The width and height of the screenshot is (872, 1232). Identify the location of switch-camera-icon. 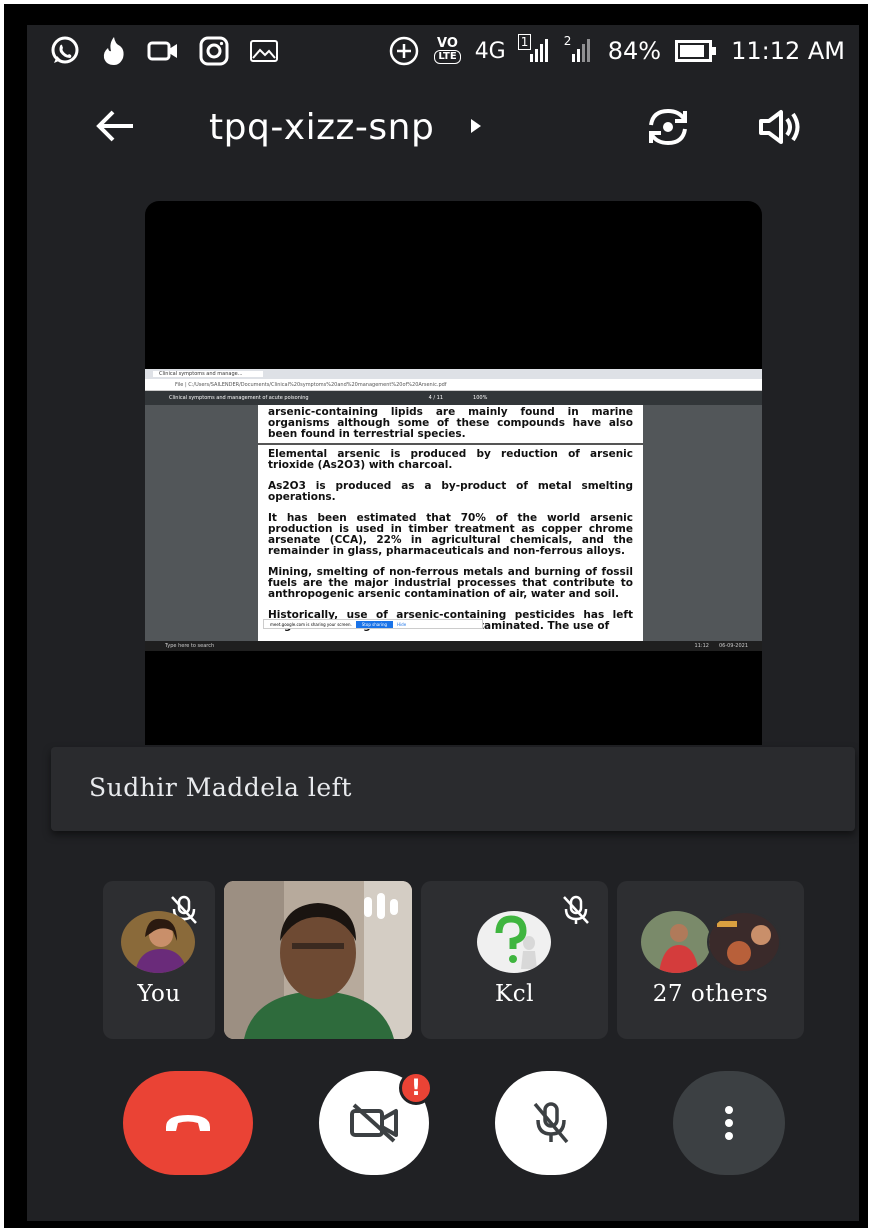
(668, 127).